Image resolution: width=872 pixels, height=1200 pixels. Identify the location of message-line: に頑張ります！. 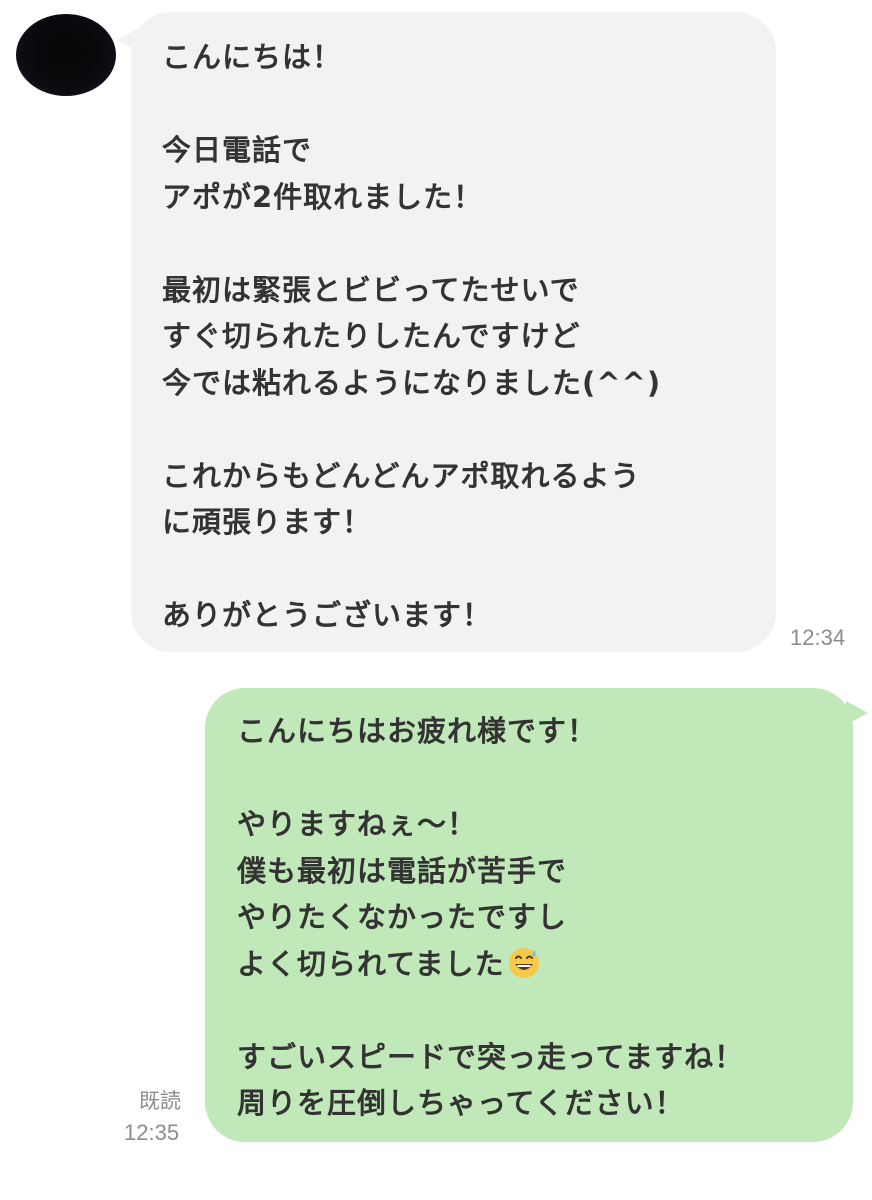
(267, 522).